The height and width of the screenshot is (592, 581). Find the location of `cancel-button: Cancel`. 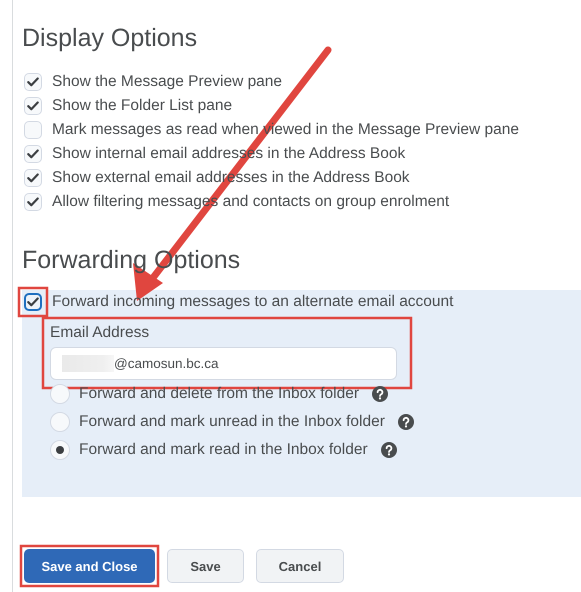

cancel-button: Cancel is located at coordinates (300, 566).